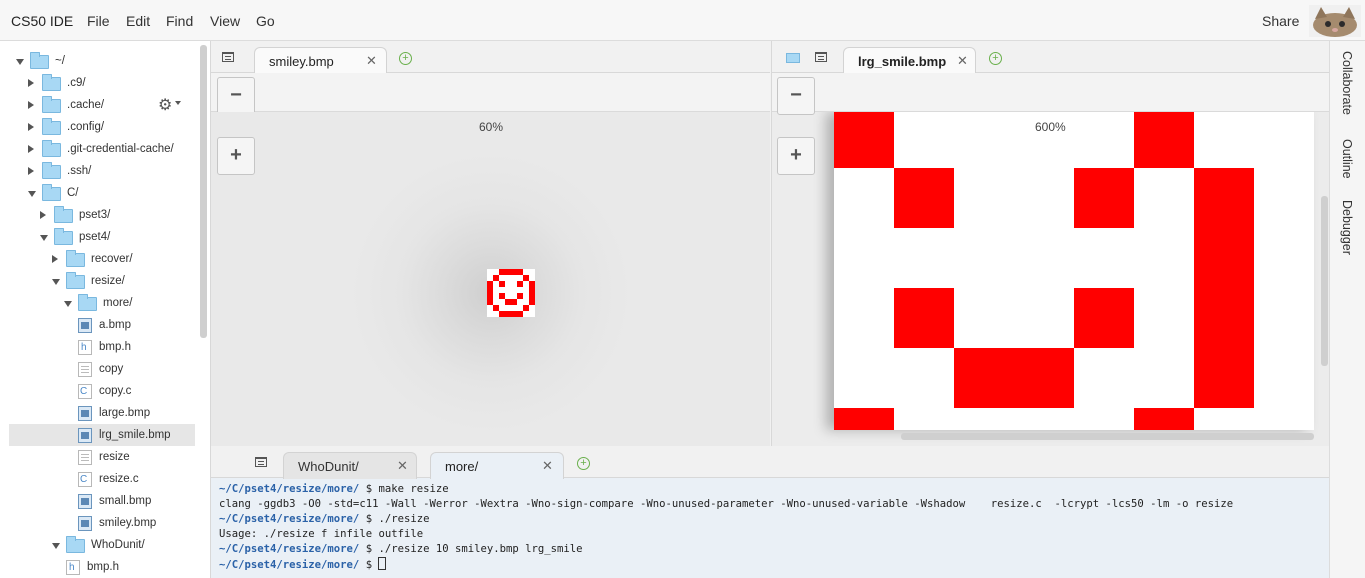  What do you see at coordinates (1347, 159) in the screenshot?
I see `outline-tab: Outline` at bounding box center [1347, 159].